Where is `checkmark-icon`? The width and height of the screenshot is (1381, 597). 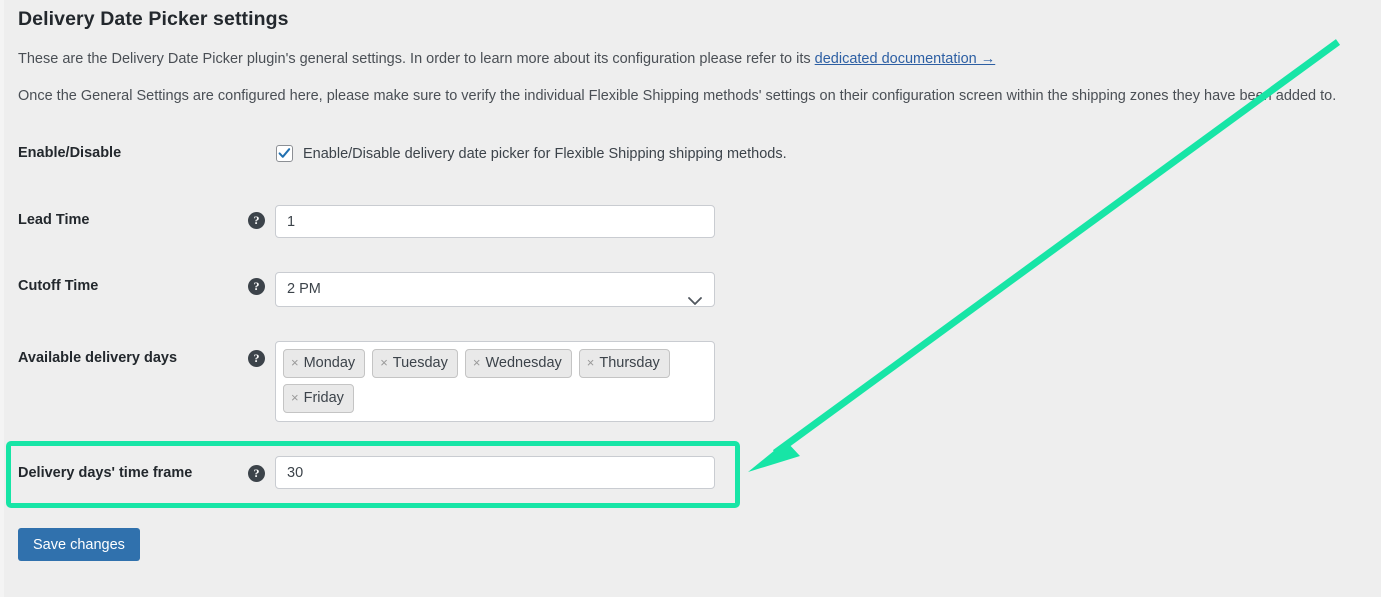
checkmark-icon is located at coordinates (284, 153).